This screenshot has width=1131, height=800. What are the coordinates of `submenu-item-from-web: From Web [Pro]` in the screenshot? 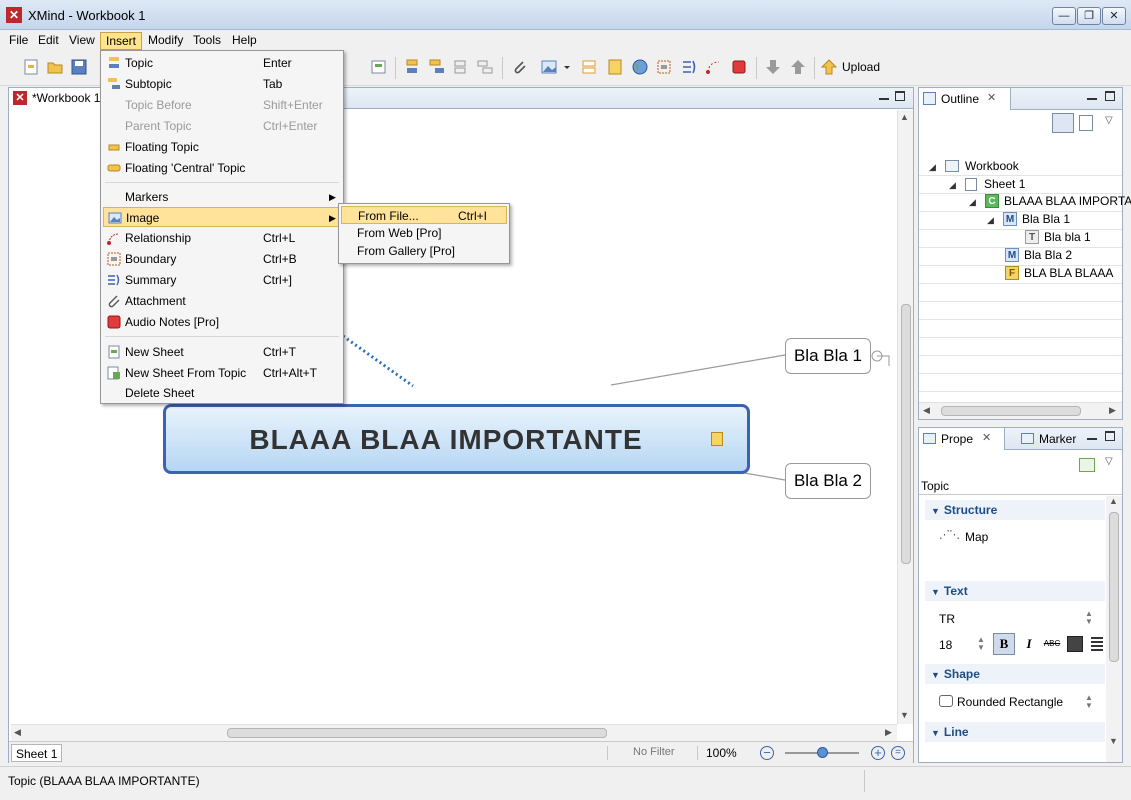 It's located at (424, 233).